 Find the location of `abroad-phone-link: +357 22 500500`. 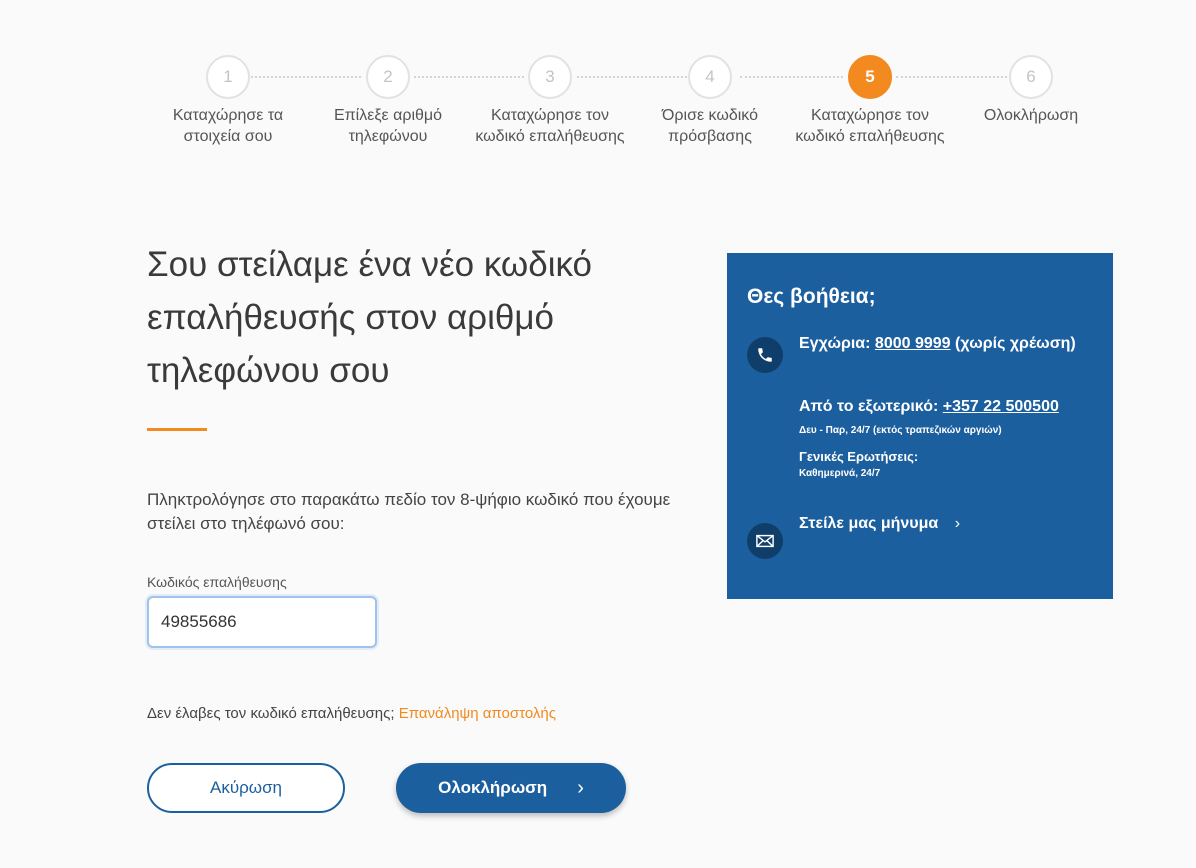

abroad-phone-link: +357 22 500500 is located at coordinates (1001, 406).